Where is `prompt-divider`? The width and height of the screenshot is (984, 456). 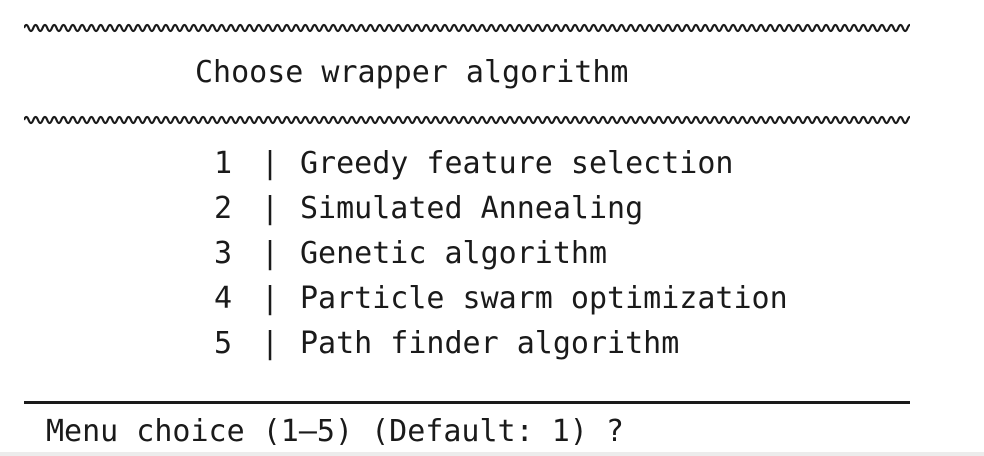 prompt-divider is located at coordinates (467, 402).